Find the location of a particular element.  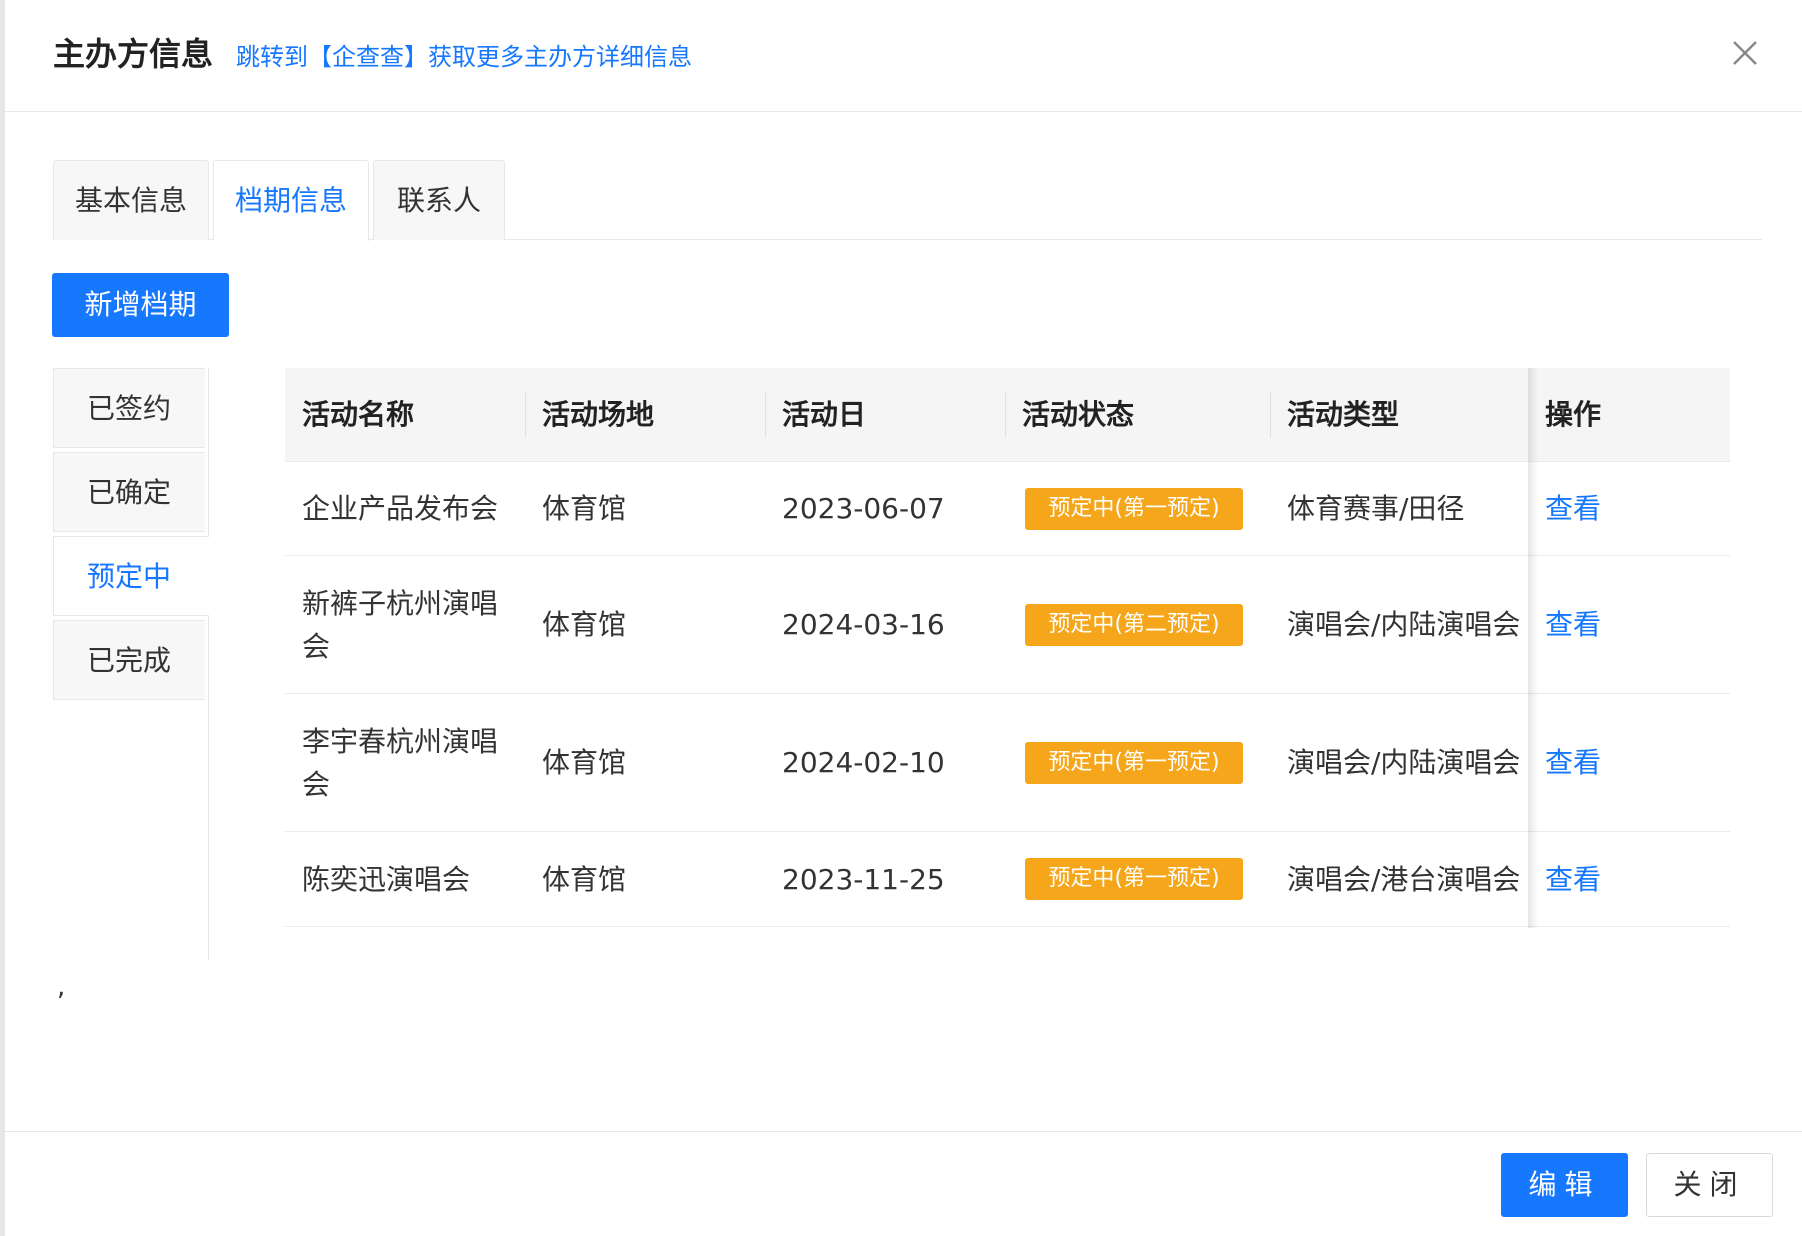

cell-name: 陈奕迅演唱会 is located at coordinates (386, 879).